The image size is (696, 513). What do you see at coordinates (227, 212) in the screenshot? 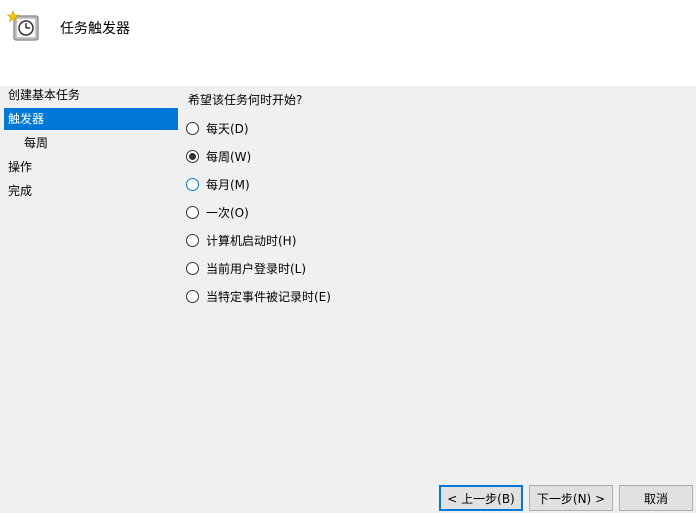
I see `radio-label: 一次(O)` at bounding box center [227, 212].